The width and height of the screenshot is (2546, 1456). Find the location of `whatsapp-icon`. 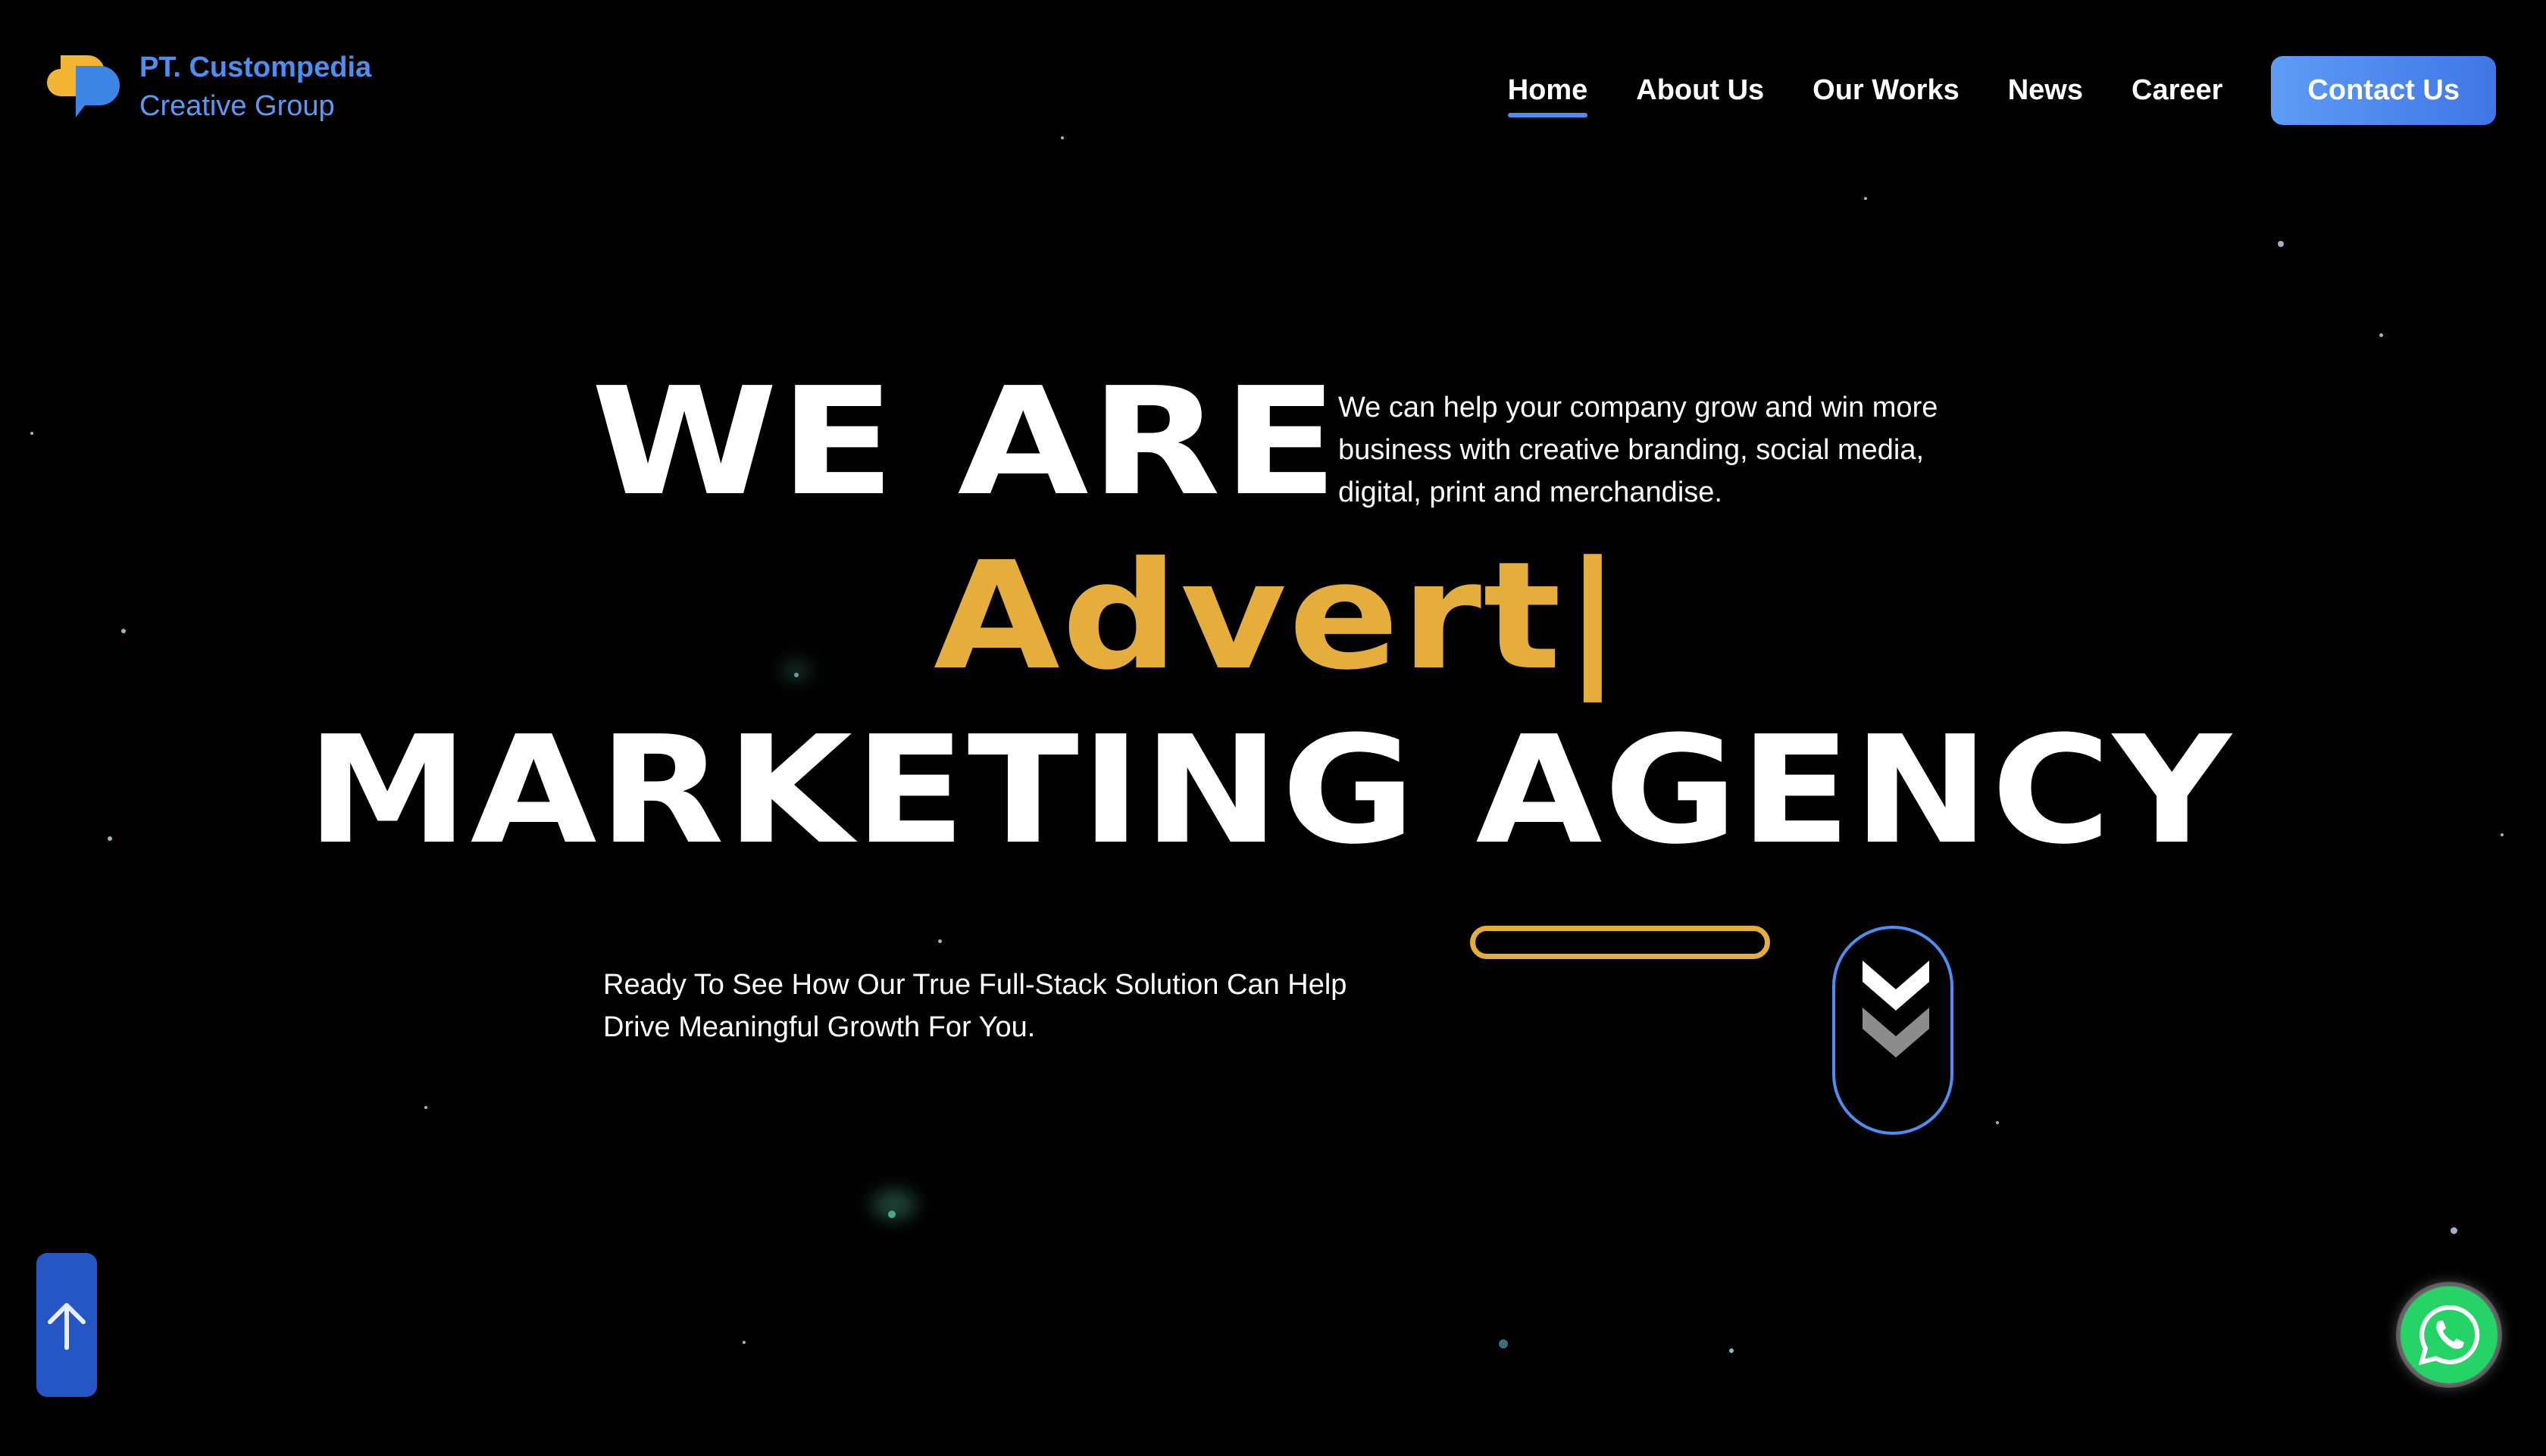

whatsapp-icon is located at coordinates (2449, 1335).